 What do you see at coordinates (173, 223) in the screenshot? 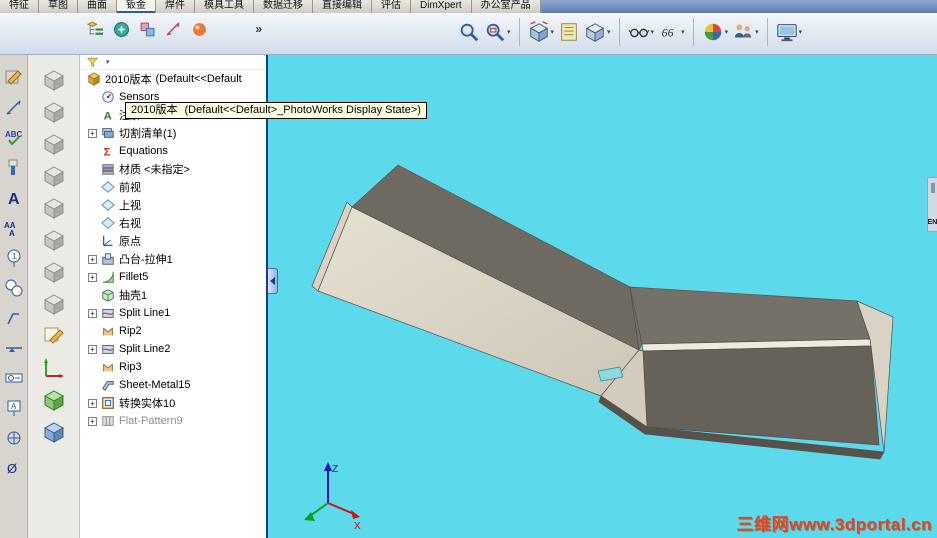
I see `tree-item-8: 右视` at bounding box center [173, 223].